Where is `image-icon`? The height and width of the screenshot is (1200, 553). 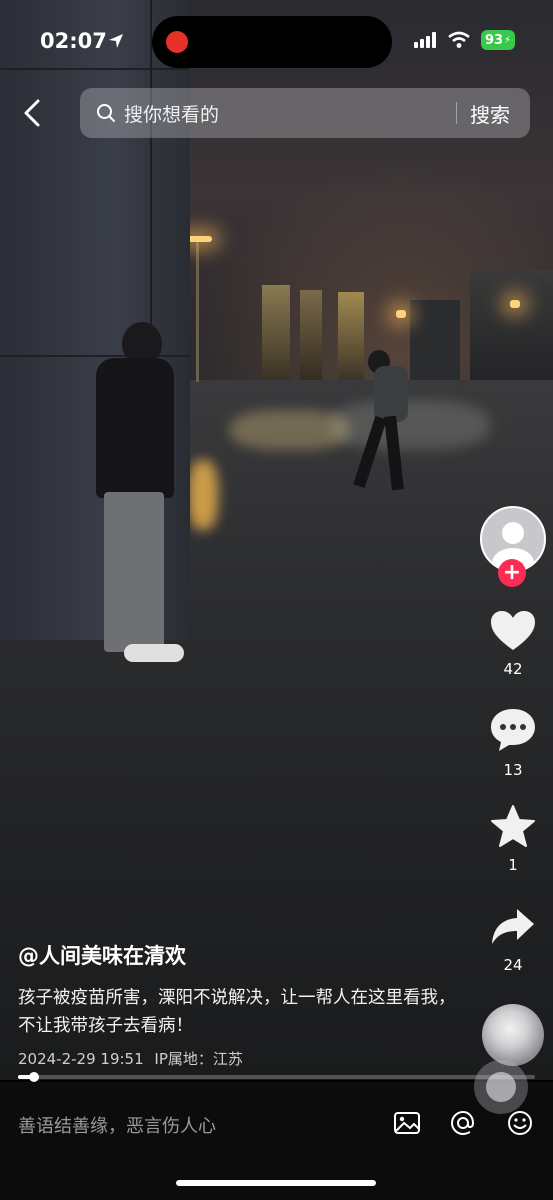
image-icon is located at coordinates (407, 1123).